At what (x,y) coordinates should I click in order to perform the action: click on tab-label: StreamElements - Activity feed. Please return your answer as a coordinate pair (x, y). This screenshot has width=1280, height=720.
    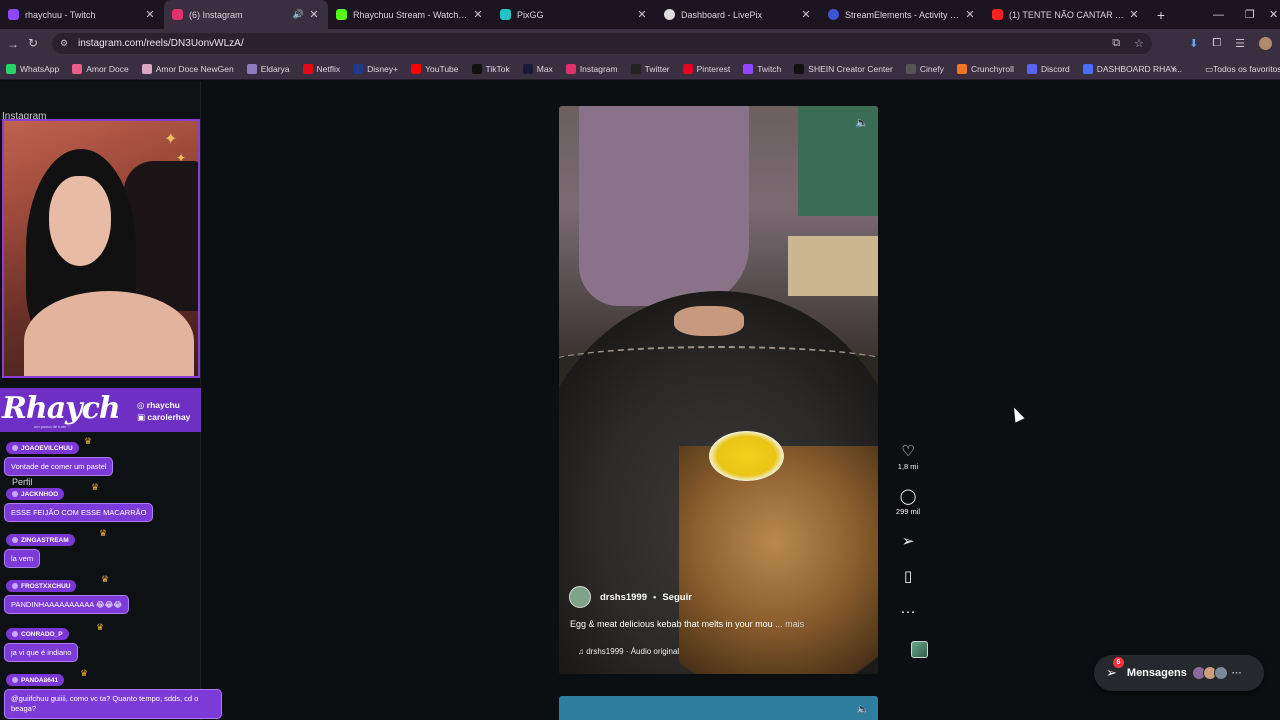
    Looking at the image, I should click on (902, 14).